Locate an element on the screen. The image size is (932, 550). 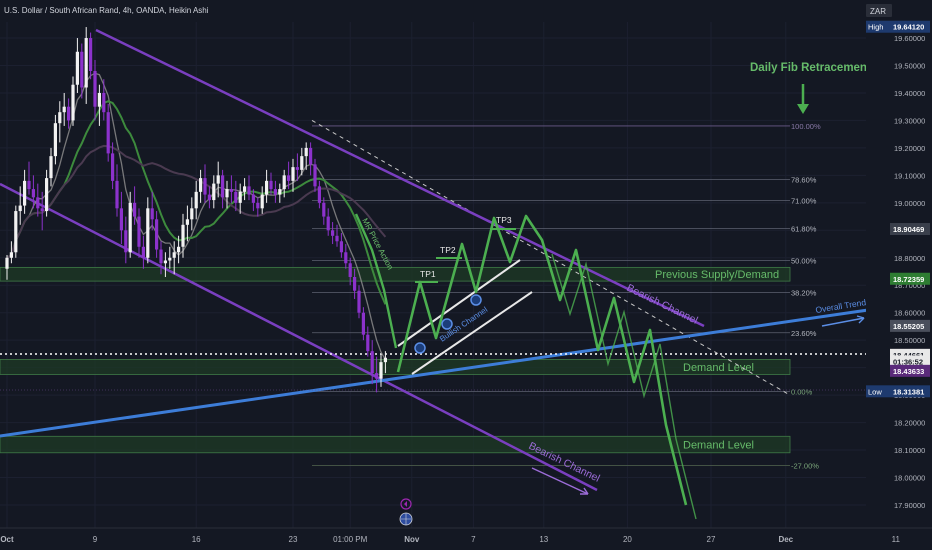
time-tick-label: 23 is located at coordinates (293, 539).